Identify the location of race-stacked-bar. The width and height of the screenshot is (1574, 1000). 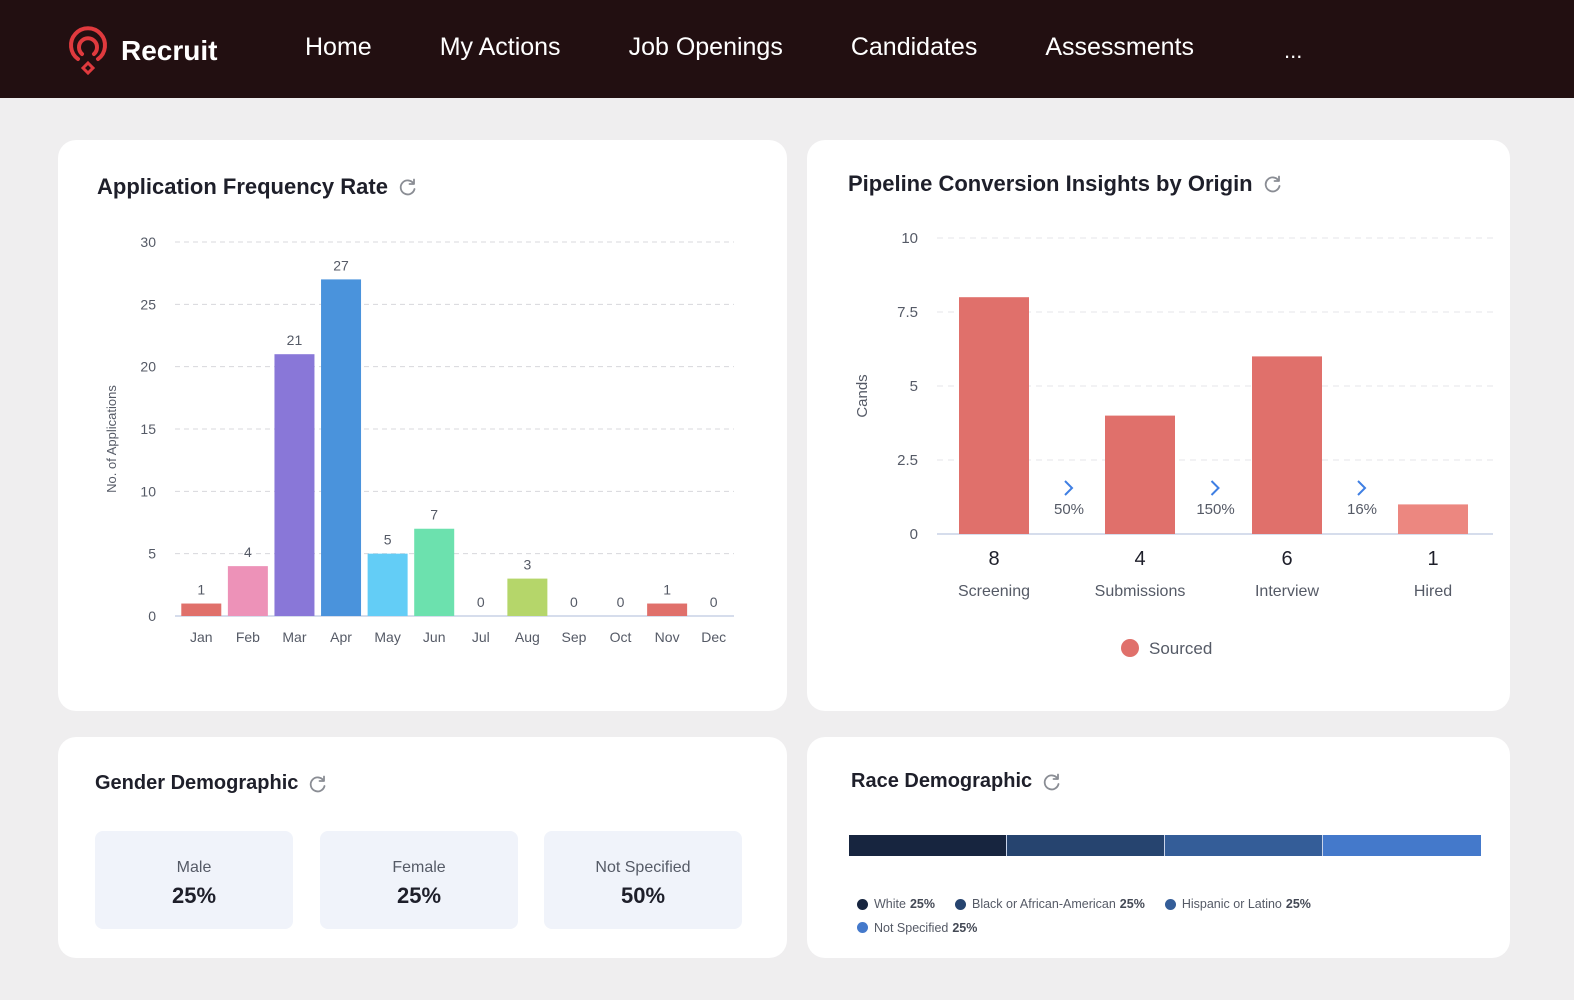
(1165, 845).